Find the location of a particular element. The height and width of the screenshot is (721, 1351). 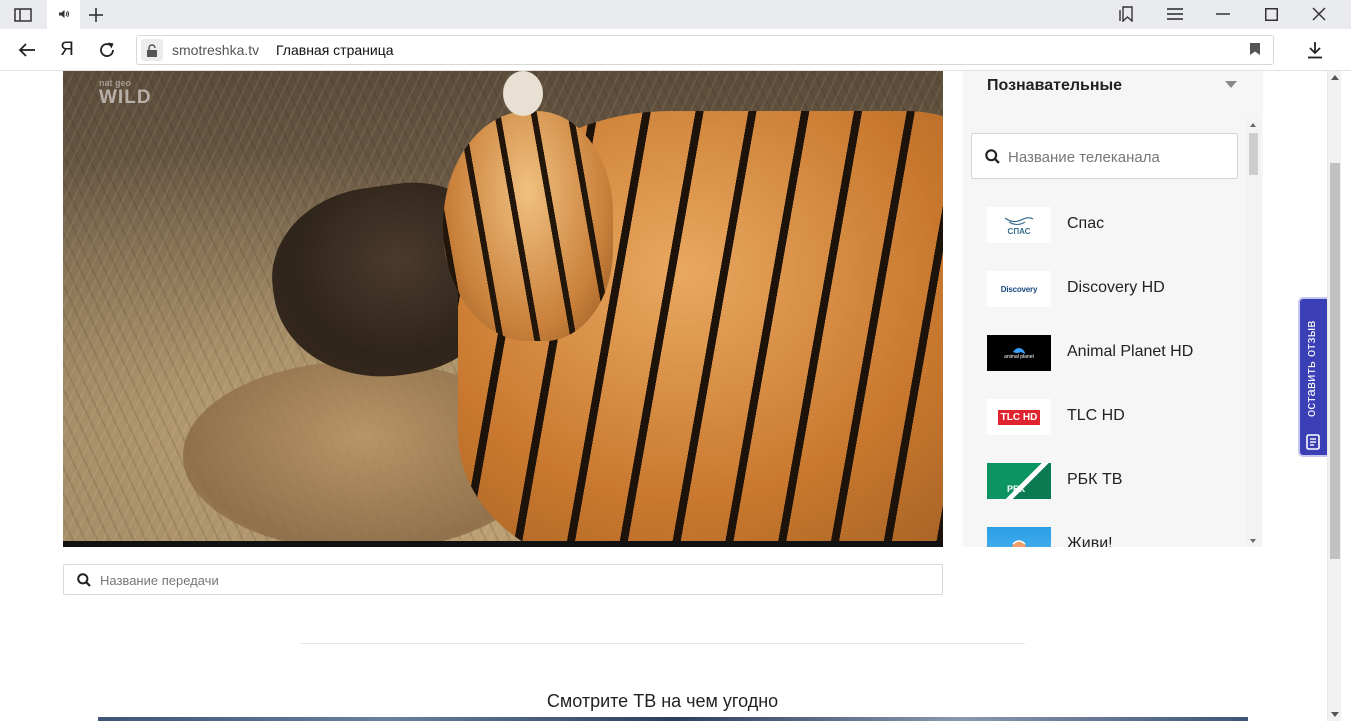

close-window-button is located at coordinates (1319, 14).